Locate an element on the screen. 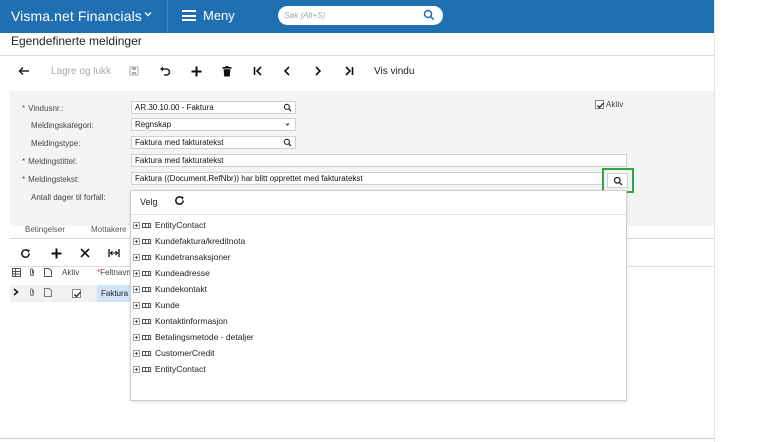  grid-delete-icon is located at coordinates (85, 253).